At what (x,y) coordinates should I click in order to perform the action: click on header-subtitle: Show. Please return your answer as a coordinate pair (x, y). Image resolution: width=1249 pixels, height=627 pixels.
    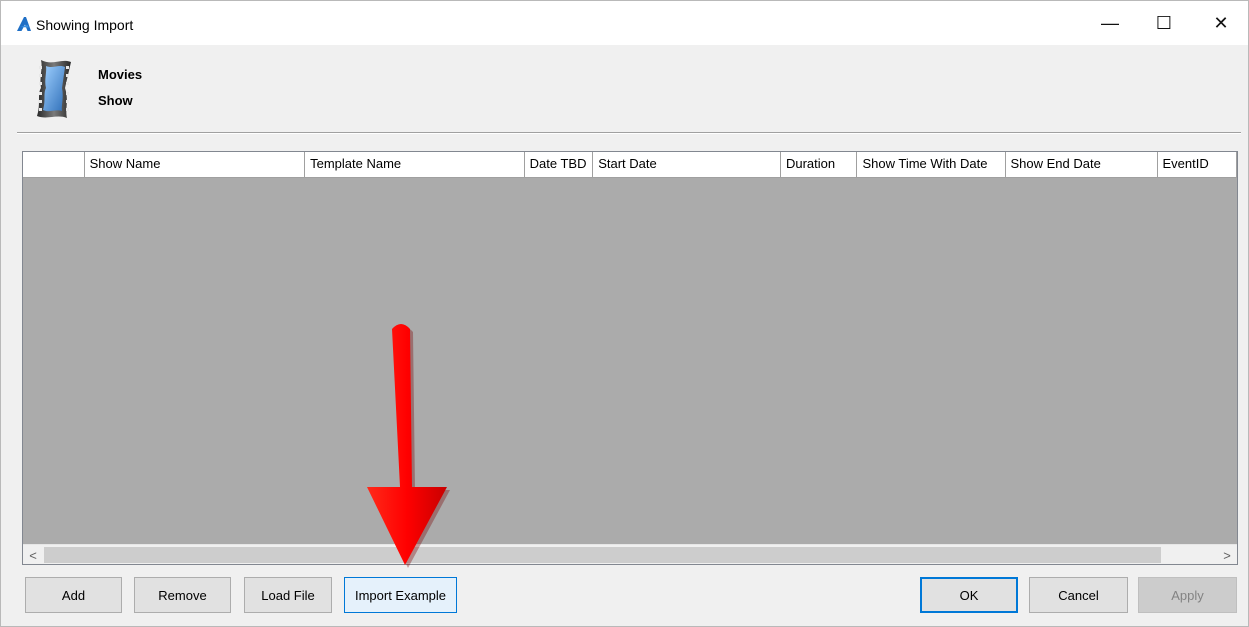
    Looking at the image, I should click on (115, 100).